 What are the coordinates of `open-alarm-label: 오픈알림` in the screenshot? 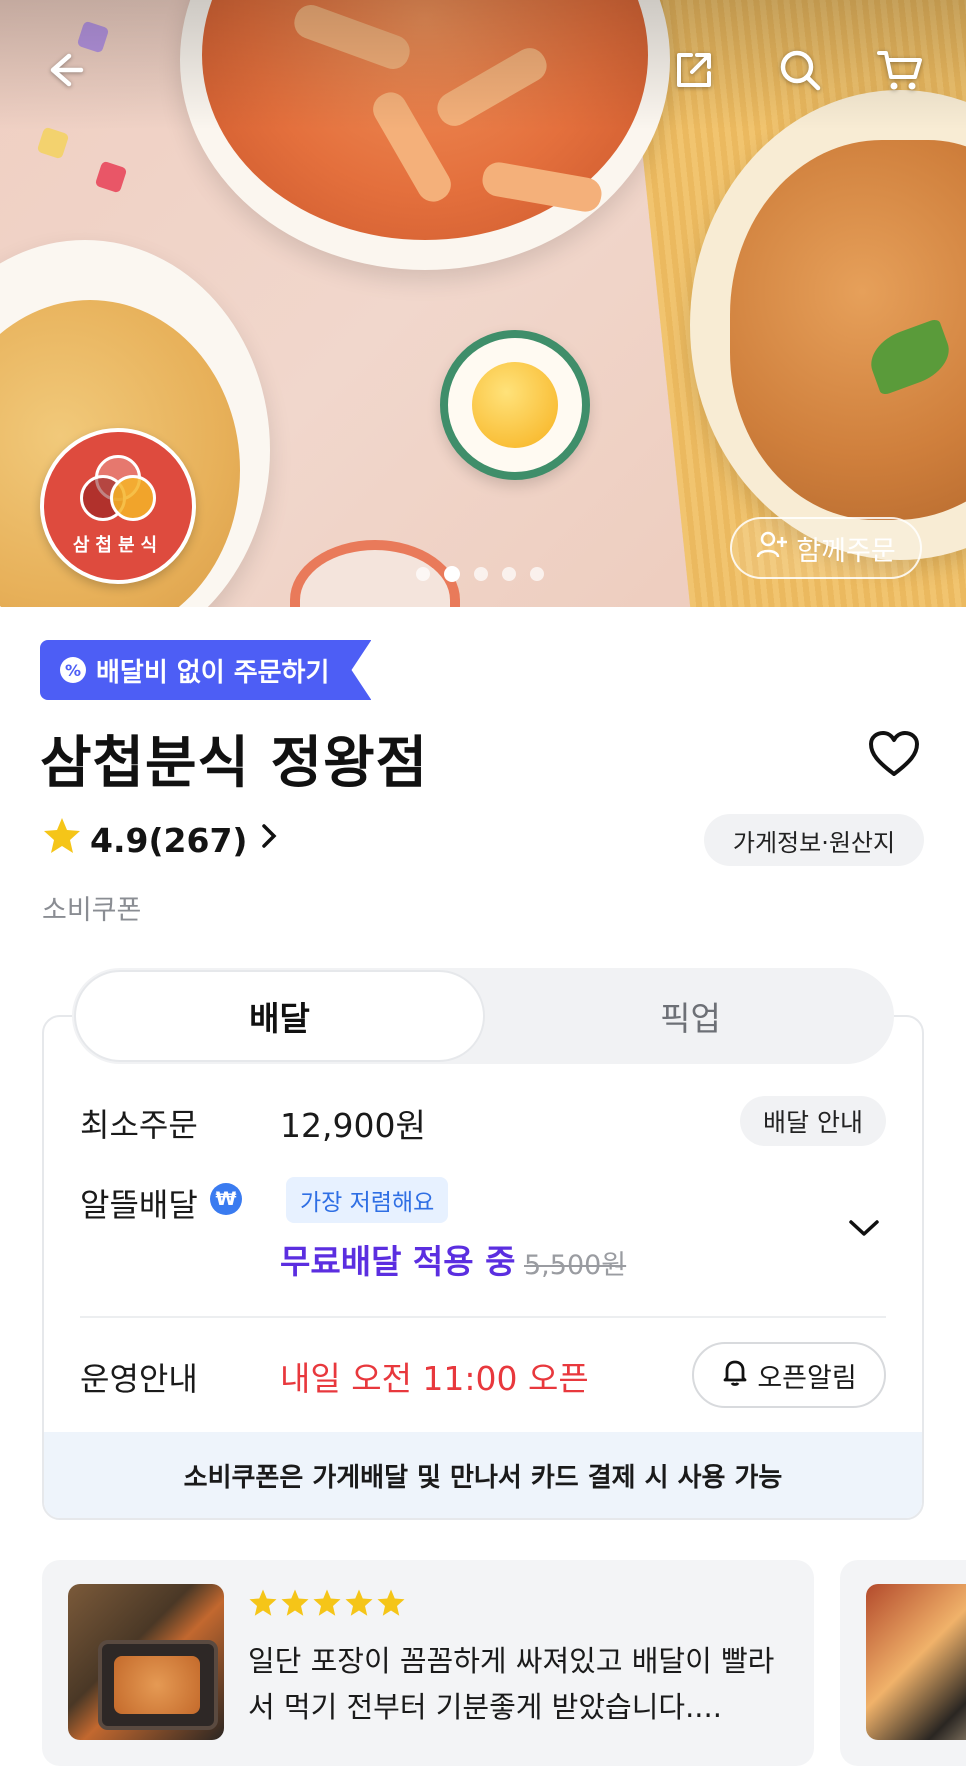 It's located at (807, 1378).